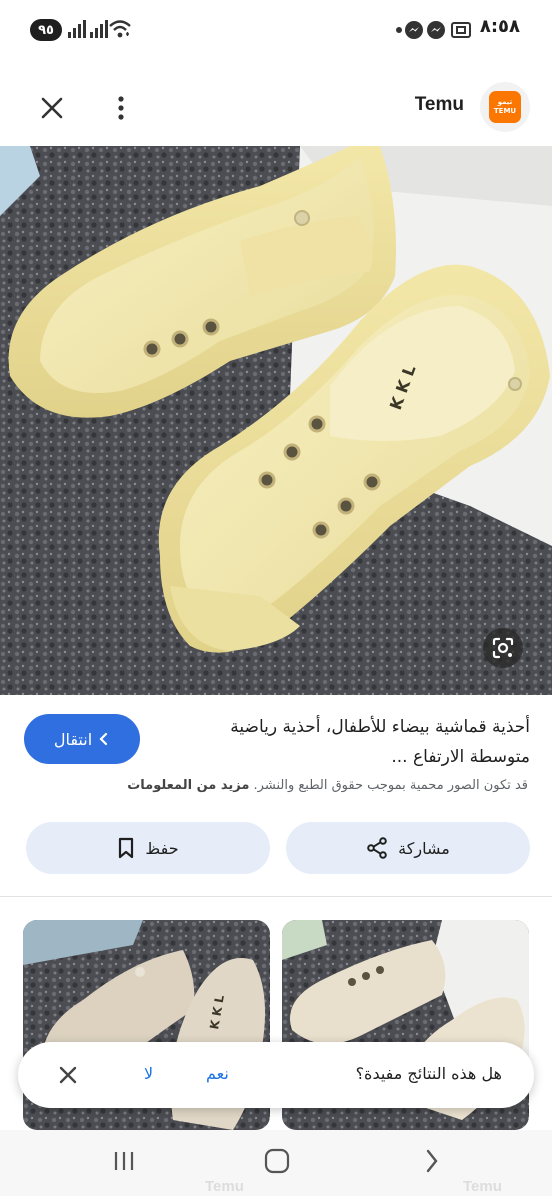 The width and height of the screenshot is (552, 1196). Describe the element at coordinates (224, 1186) in the screenshot. I see `thumb-watermark-1: Temu` at that location.